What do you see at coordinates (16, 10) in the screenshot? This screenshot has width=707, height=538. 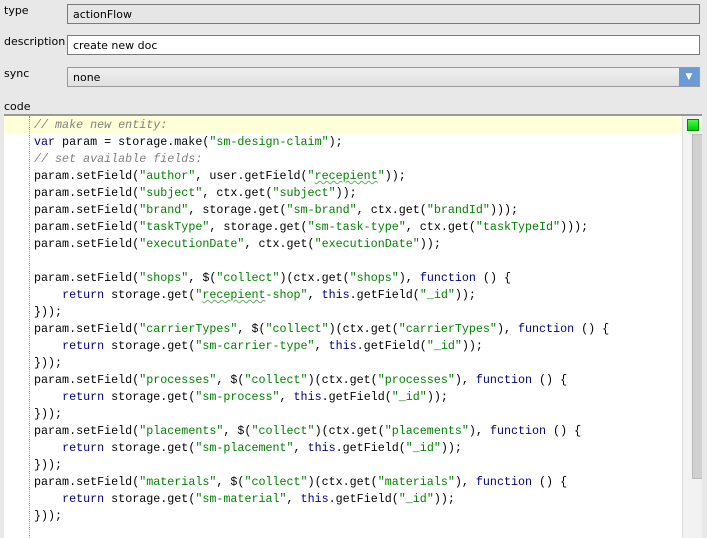 I see `type-label: type` at bounding box center [16, 10].